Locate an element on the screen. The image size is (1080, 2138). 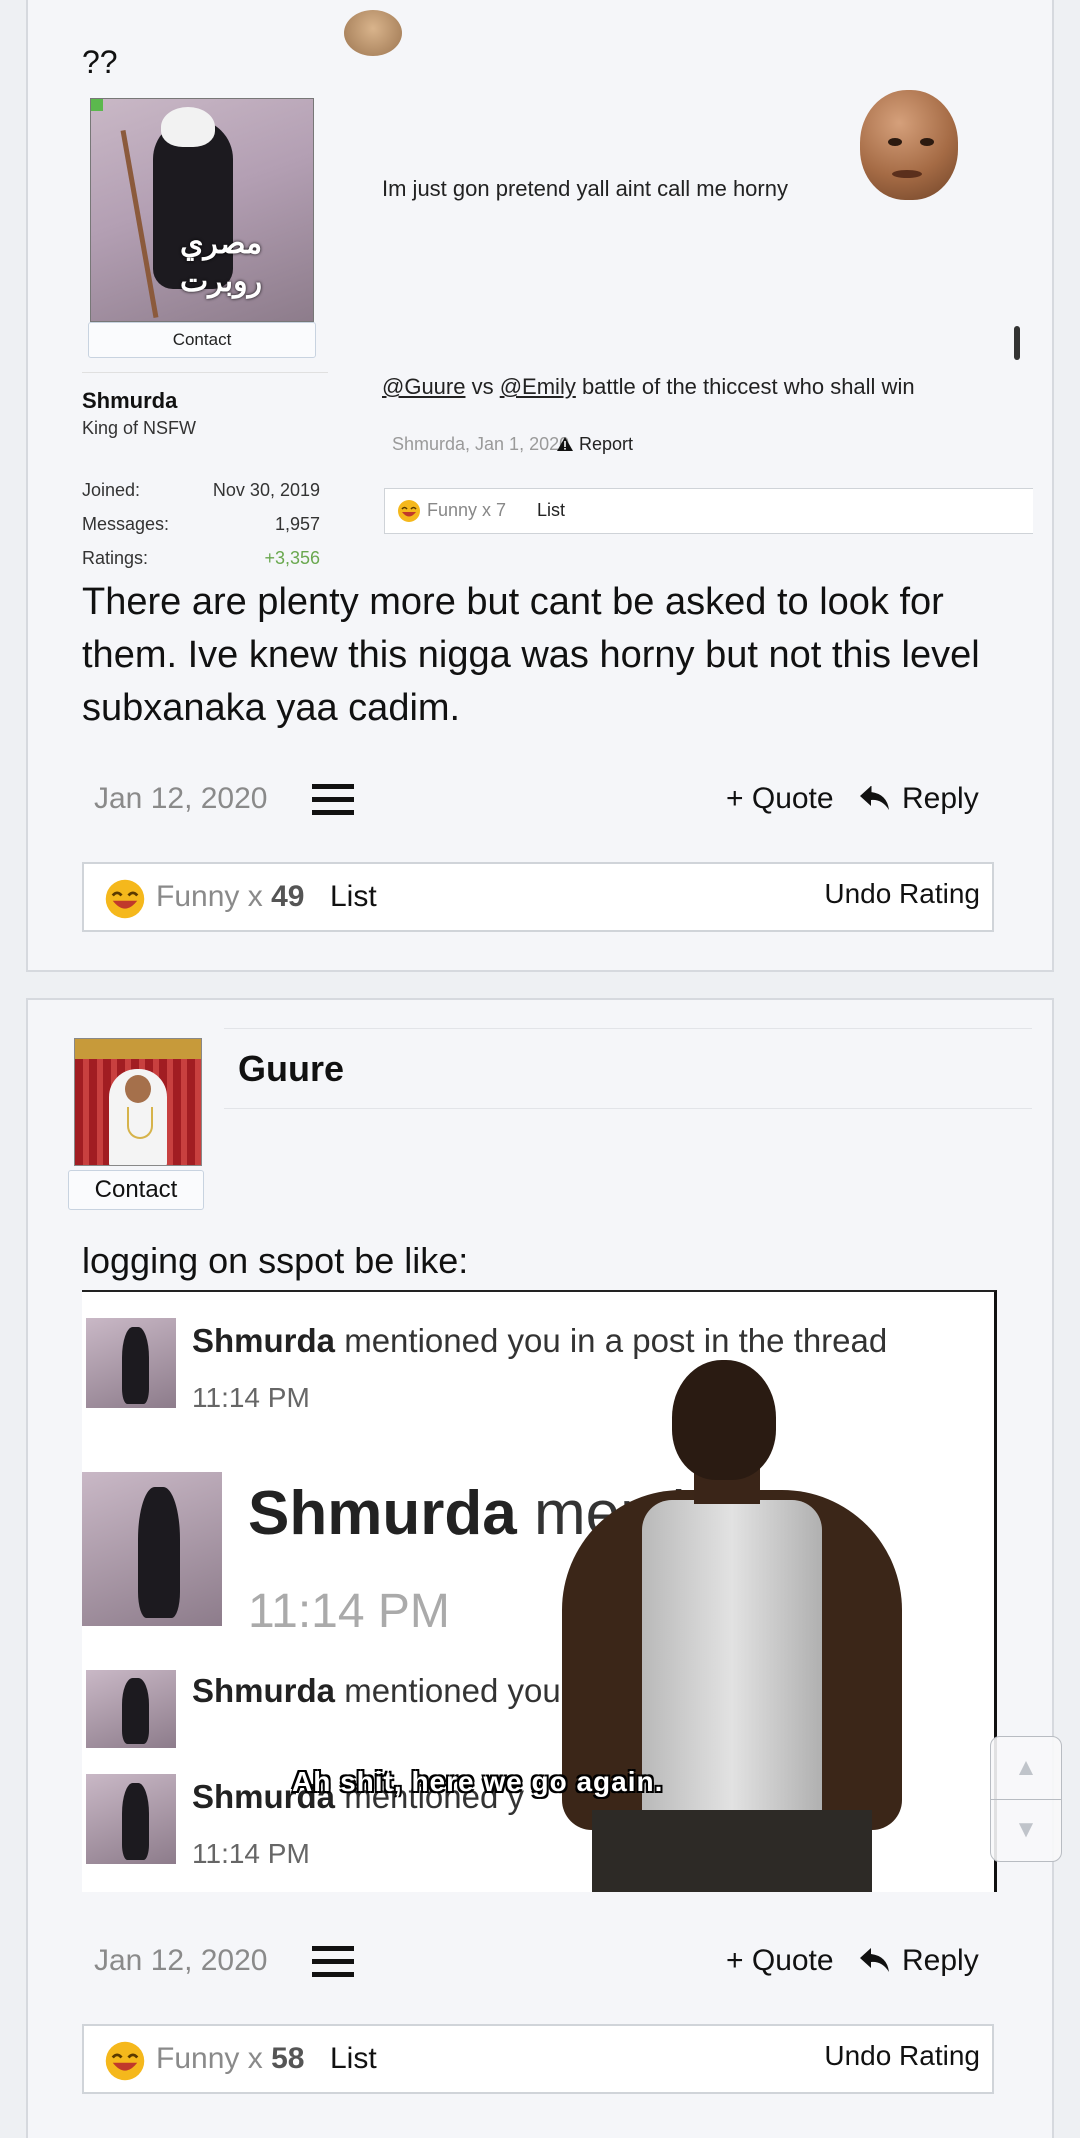
quoted-rating-bar: Funny x 7 List is located at coordinates (708, 511).